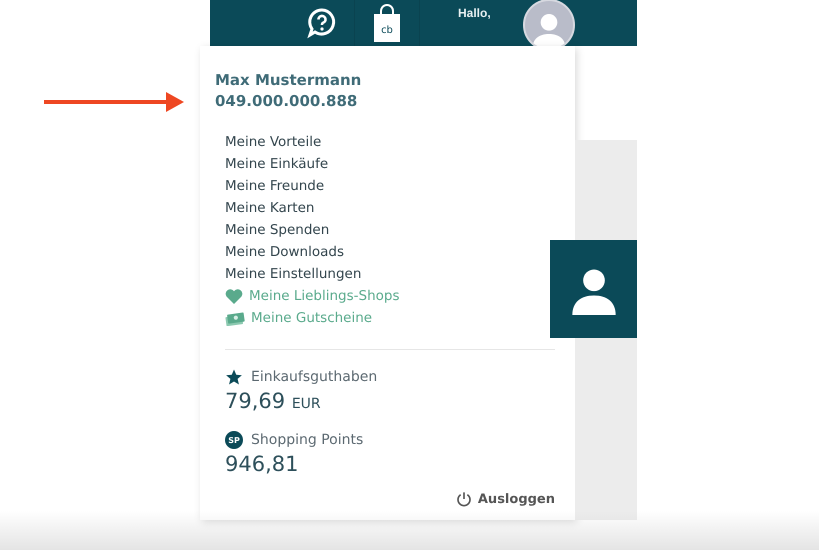  Describe the element at coordinates (234, 440) in the screenshot. I see `points-badge: SP` at that location.